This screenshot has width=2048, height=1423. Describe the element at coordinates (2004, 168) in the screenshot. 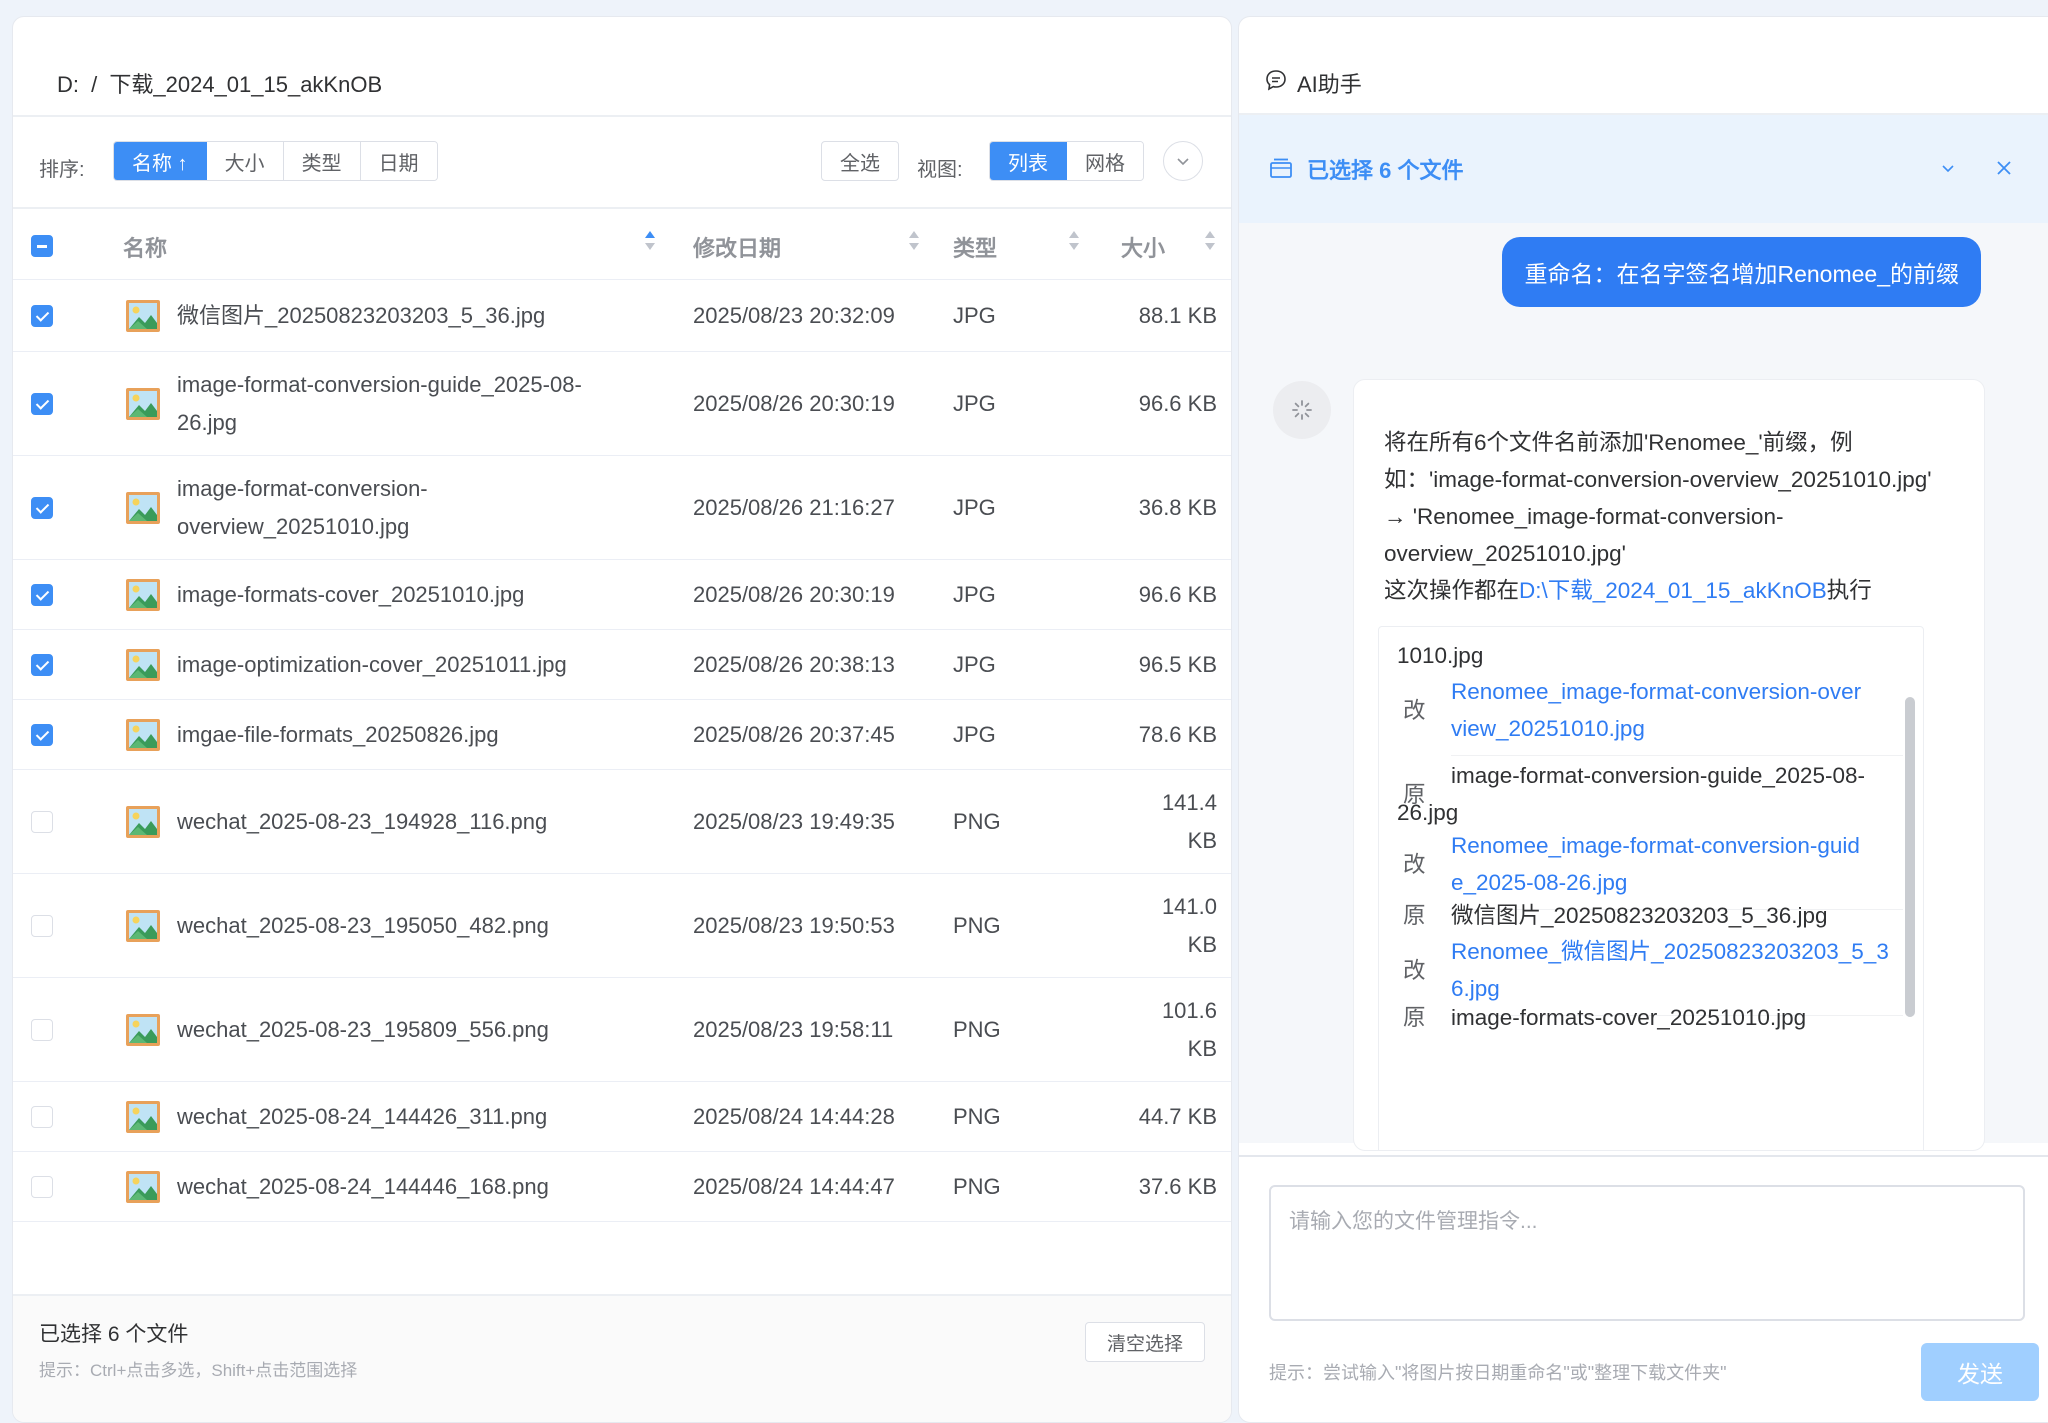

I see `close-icon` at that location.